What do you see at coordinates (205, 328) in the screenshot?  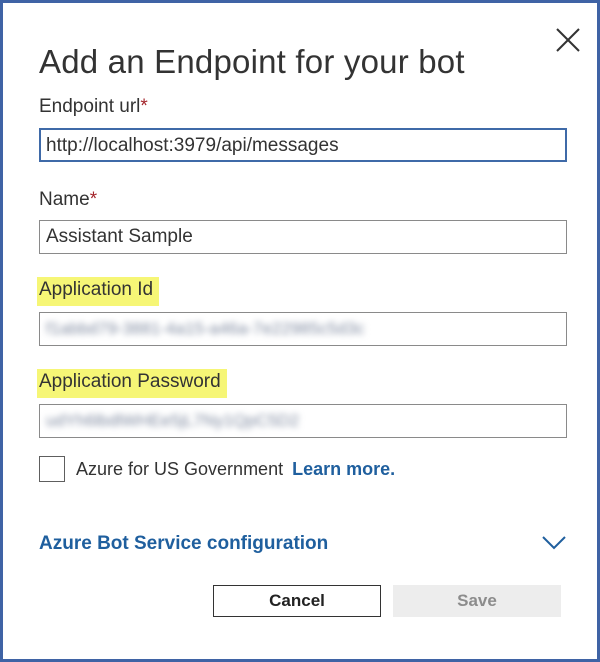 I see `application-id-value: f1abbd79-3881-4a15-a46a-7e22985c5d3c` at bounding box center [205, 328].